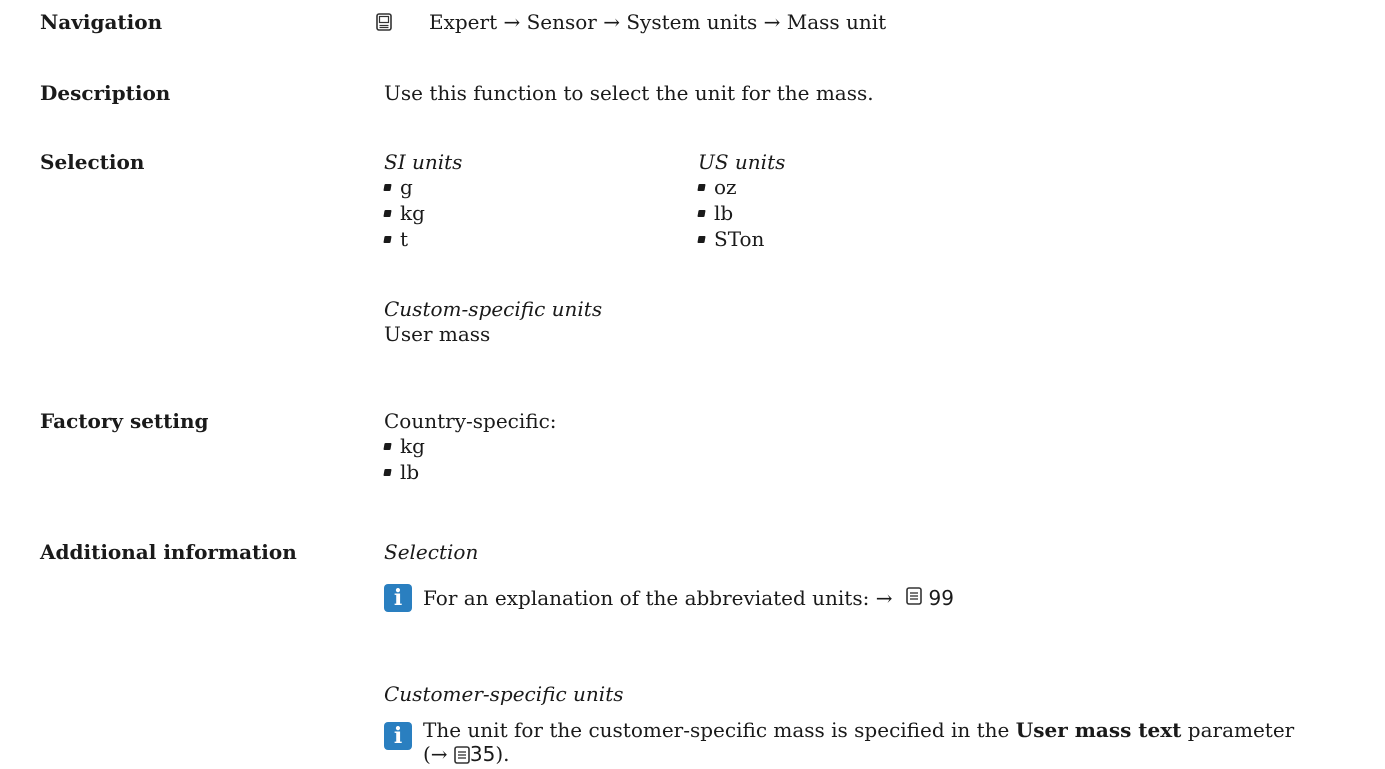 This screenshot has height=769, width=1385. I want to click on additional-info-label: Additional information, so click(168, 552).